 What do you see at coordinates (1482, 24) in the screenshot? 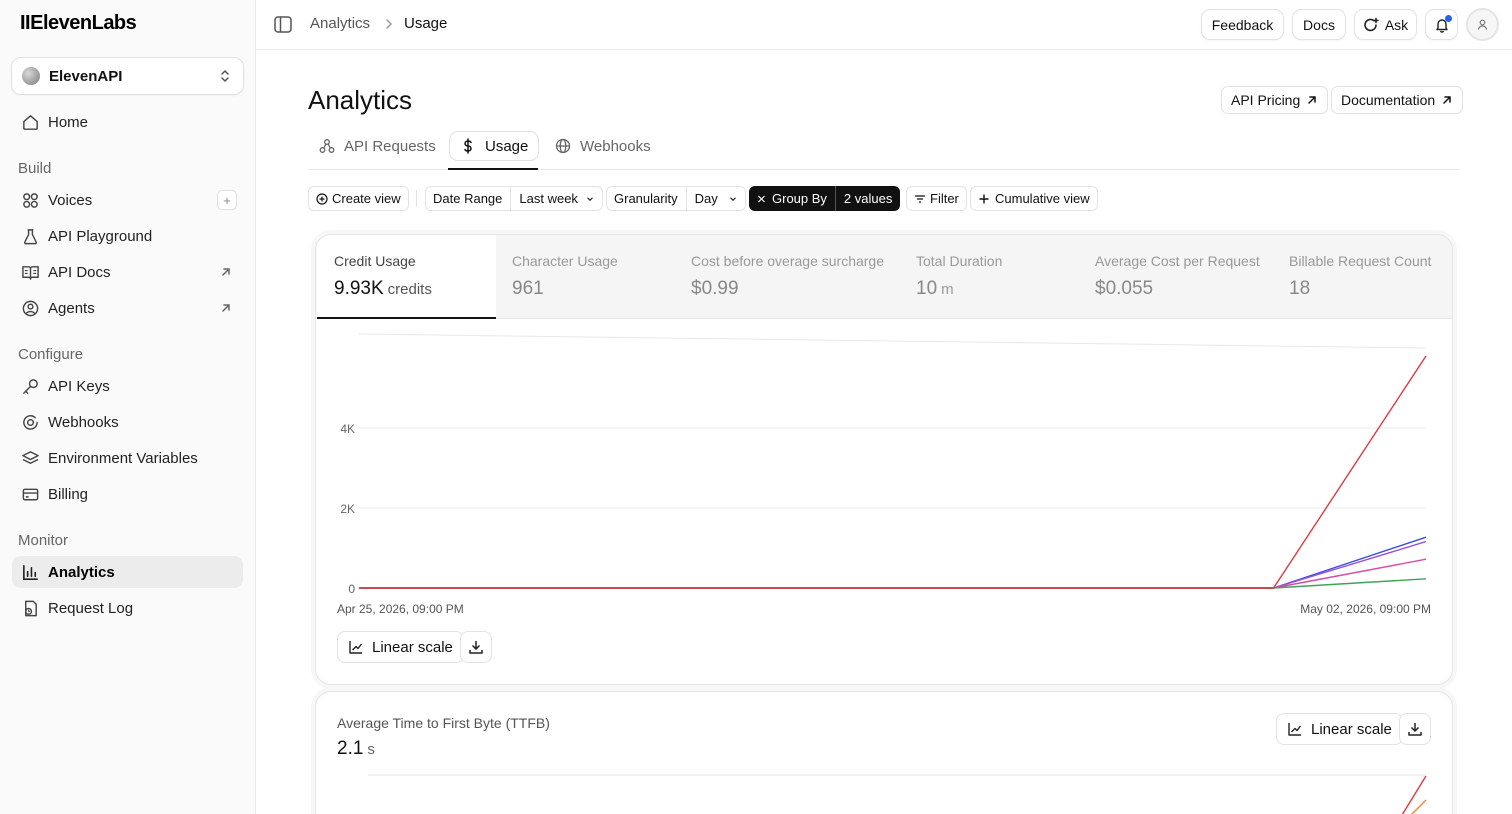
I see `user-avatar` at bounding box center [1482, 24].